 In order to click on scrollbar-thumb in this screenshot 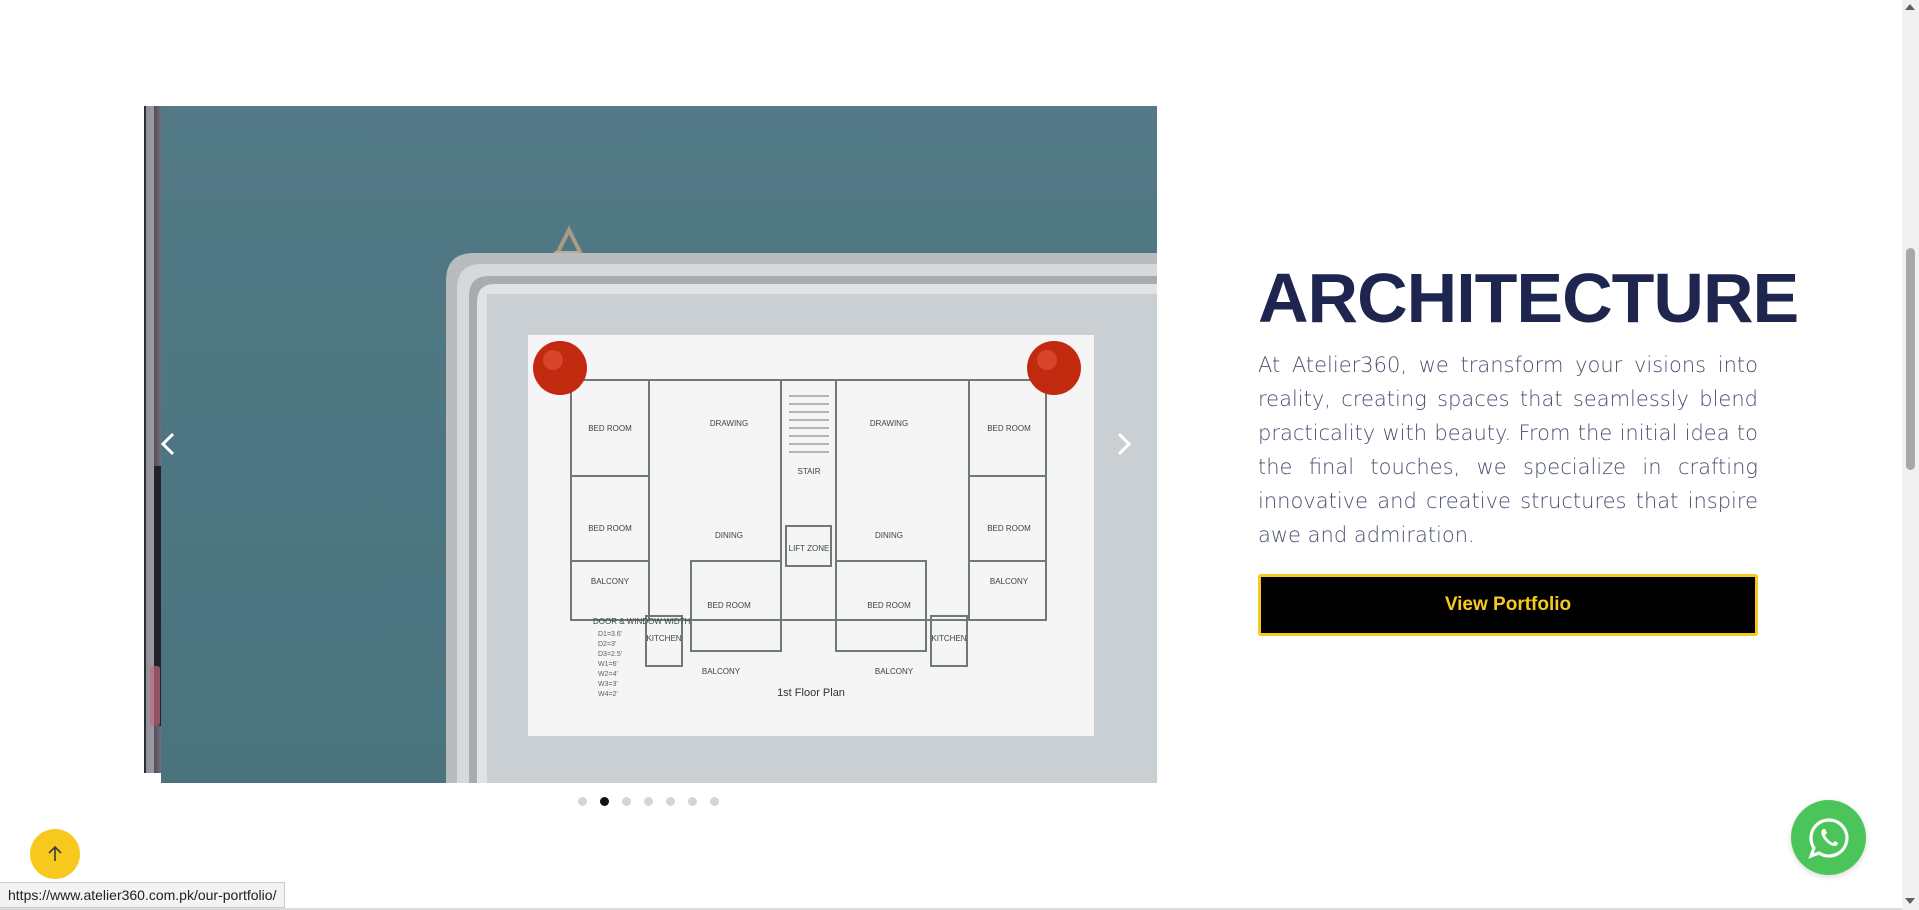, I will do `click(1910, 359)`.